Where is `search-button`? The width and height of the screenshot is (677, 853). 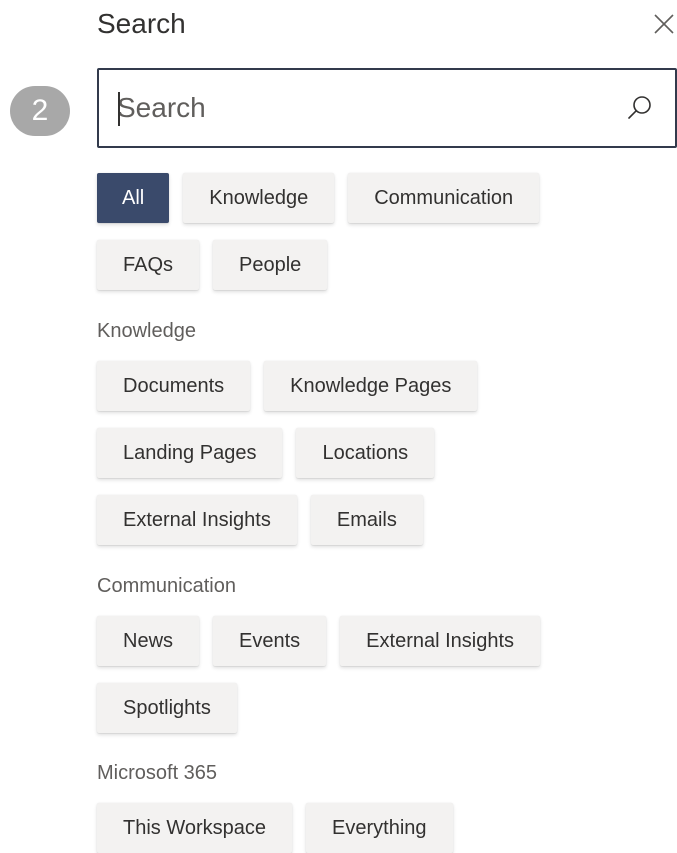
search-button is located at coordinates (640, 108).